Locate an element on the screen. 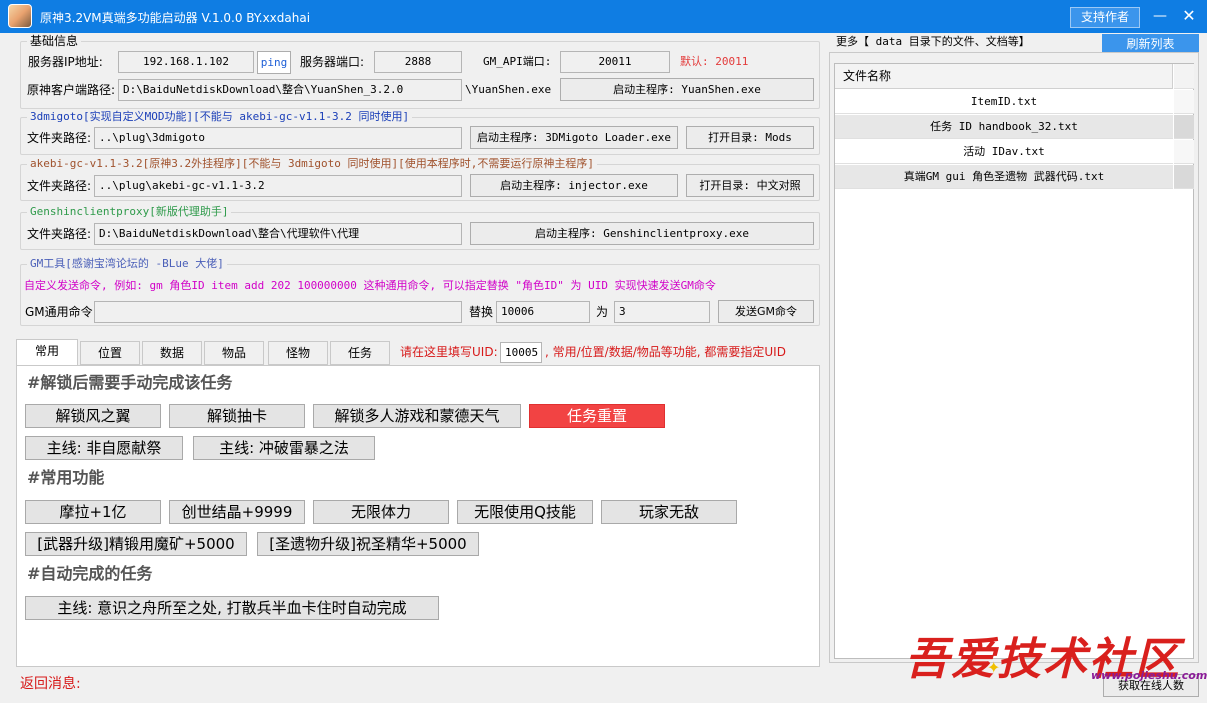 The height and width of the screenshot is (703, 1207). support-author-button: 支持作者 is located at coordinates (1105, 17).